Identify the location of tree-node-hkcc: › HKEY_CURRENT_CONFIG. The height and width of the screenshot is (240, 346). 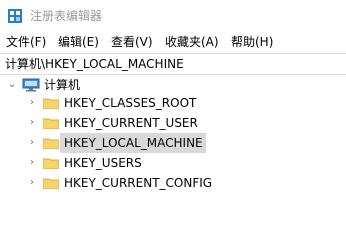
(173, 183).